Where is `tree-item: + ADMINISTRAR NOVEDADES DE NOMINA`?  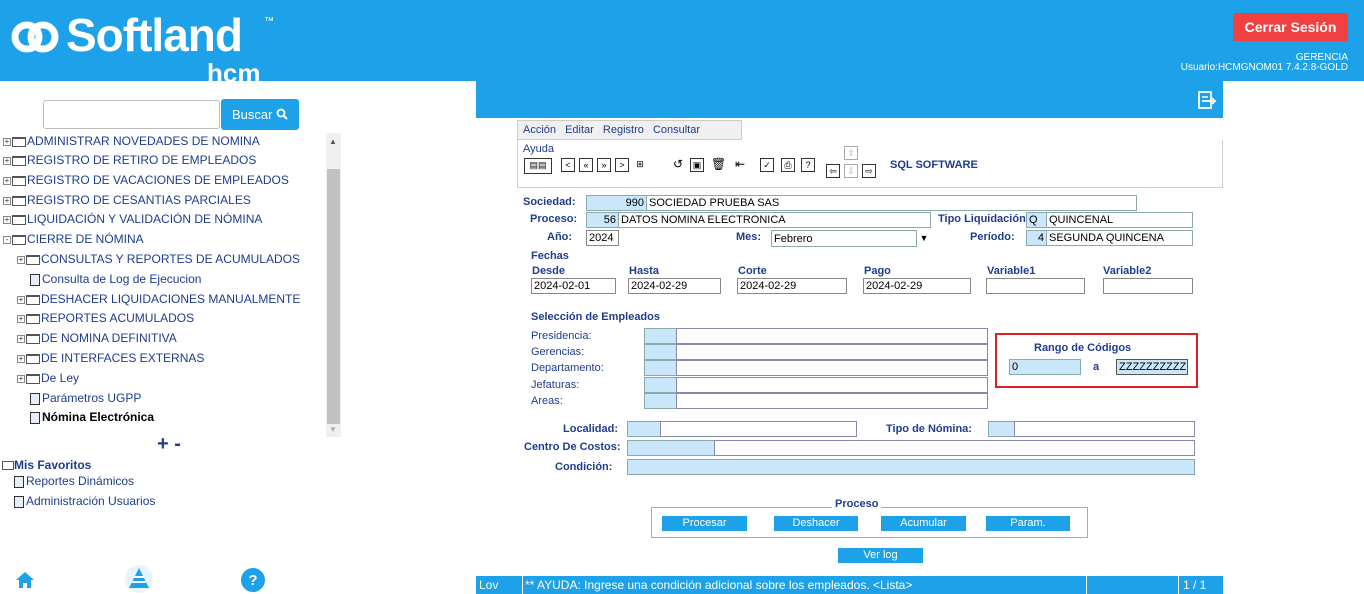
tree-item: + ADMINISTRAR NOVEDADES DE NOMINA is located at coordinates (131, 141).